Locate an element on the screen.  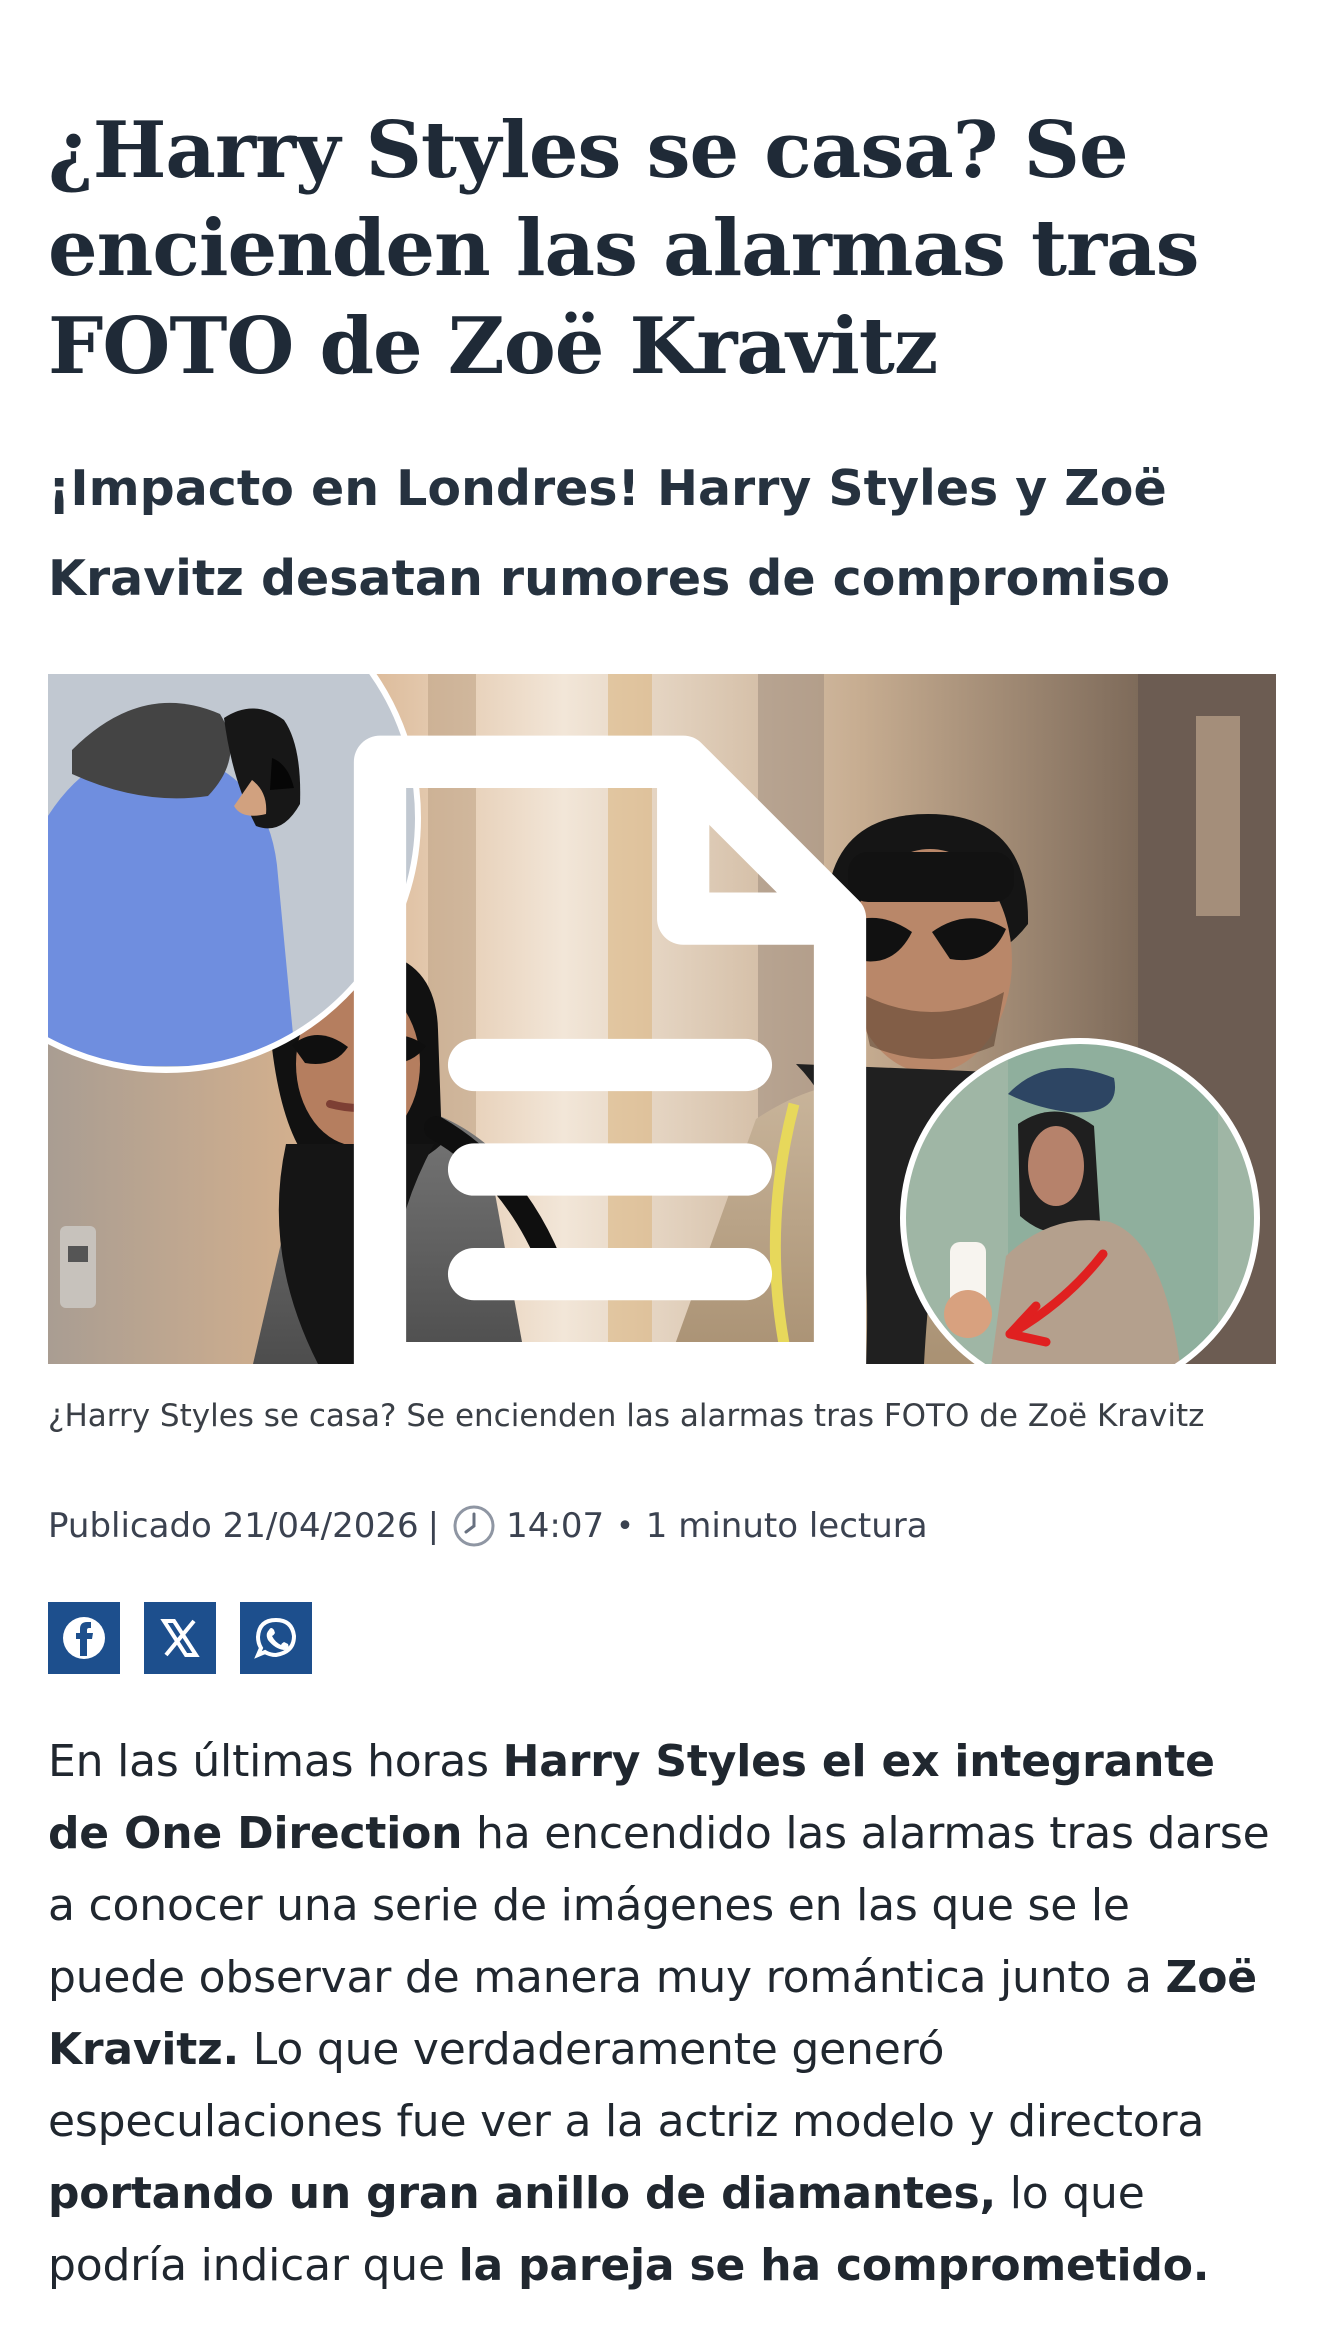
whatsapp-icon is located at coordinates (275, 1638).